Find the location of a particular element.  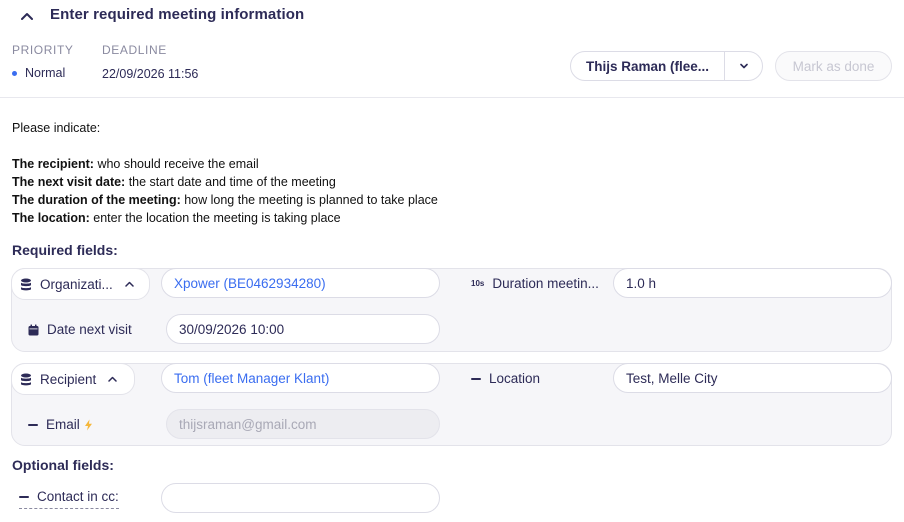

recipient-label: Recipient is located at coordinates (68, 379).